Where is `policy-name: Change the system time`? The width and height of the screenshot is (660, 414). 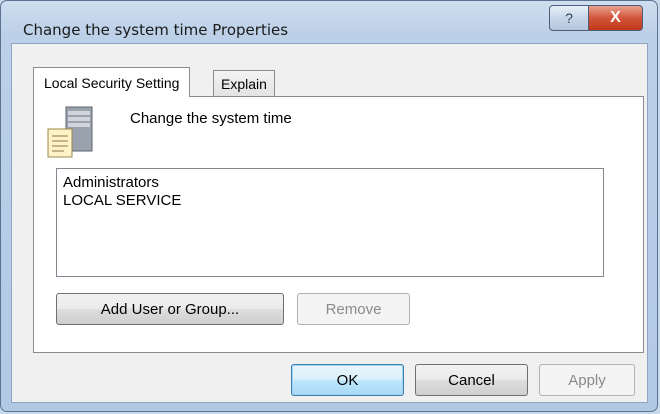 policy-name: Change the system time is located at coordinates (211, 118).